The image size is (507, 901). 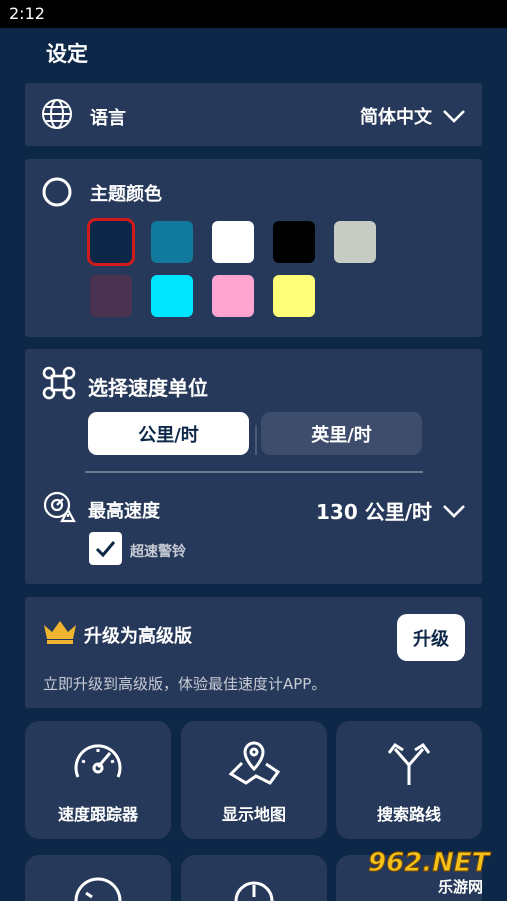 What do you see at coordinates (341, 433) in the screenshot?
I see `unit-mph-button: 英里/时` at bounding box center [341, 433].